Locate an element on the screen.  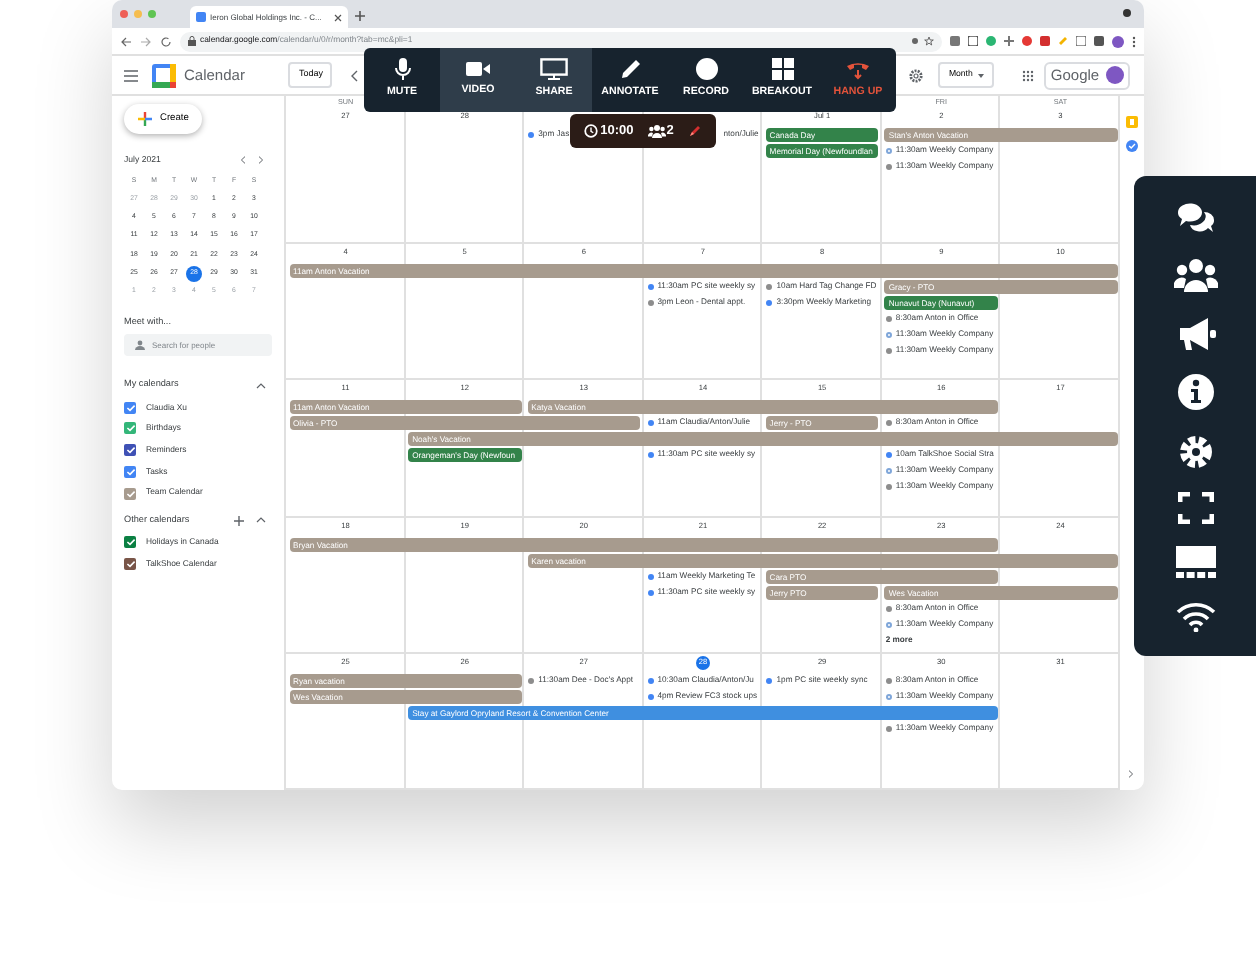
new-tab-icon is located at coordinates (360, 16).